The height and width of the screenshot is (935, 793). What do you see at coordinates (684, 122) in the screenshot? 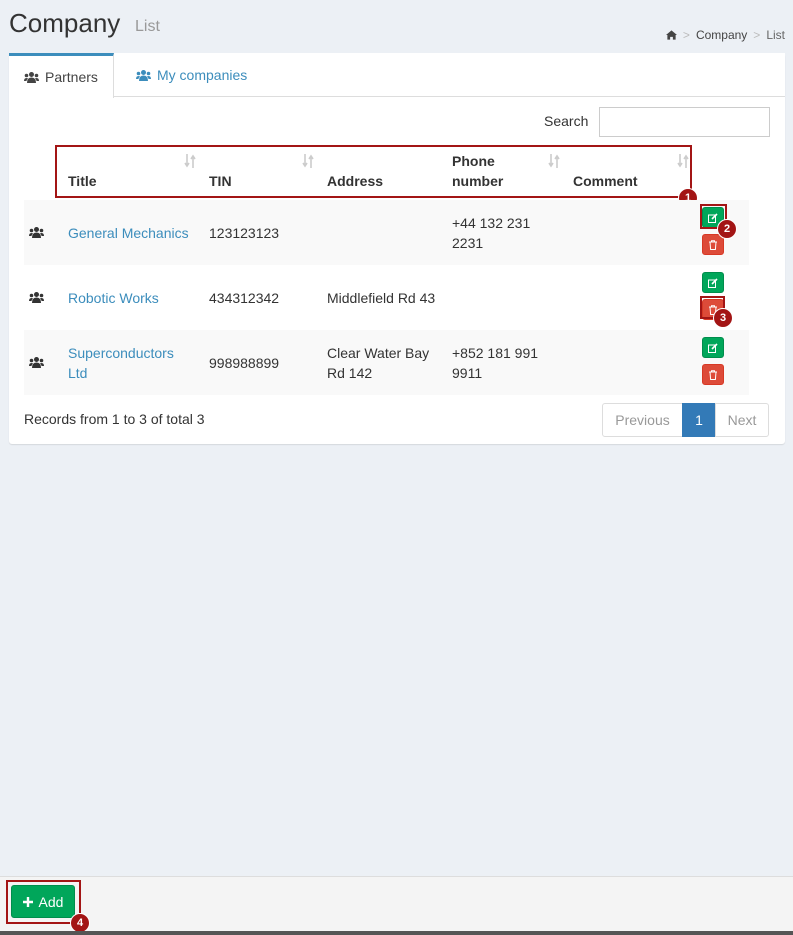
I see `search-input` at bounding box center [684, 122].